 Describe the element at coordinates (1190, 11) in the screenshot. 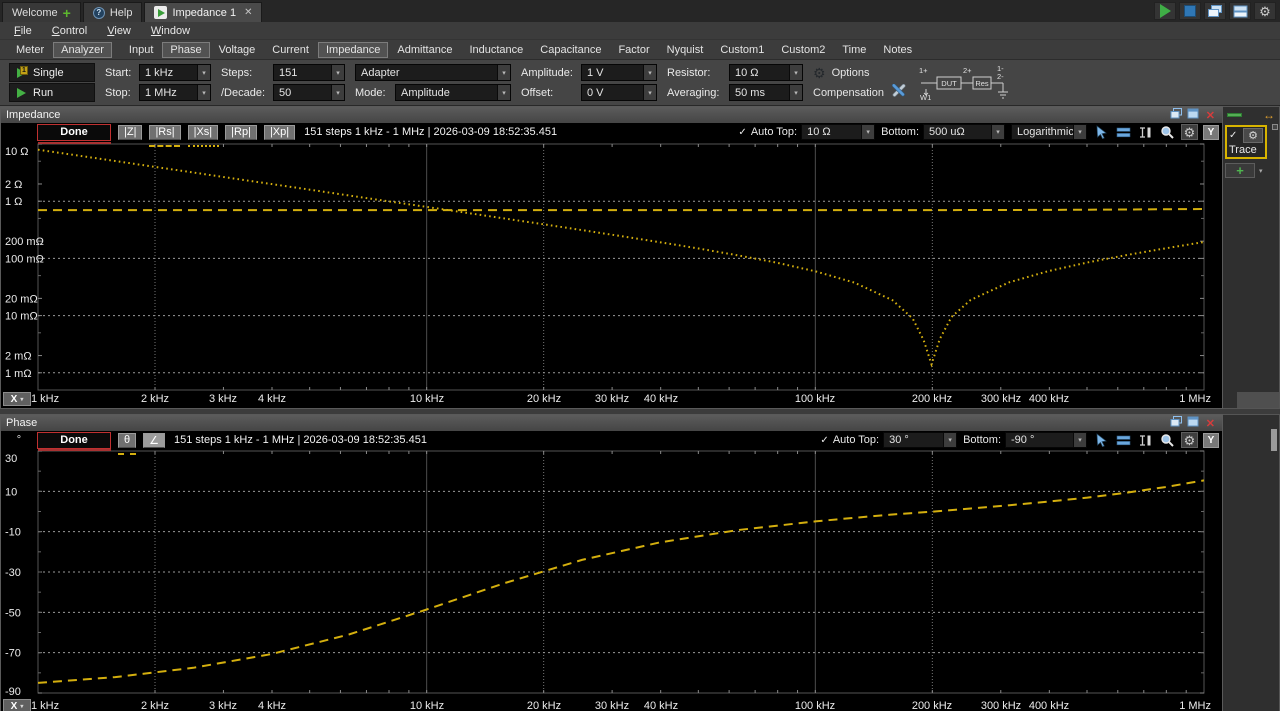

I see `stop-button` at that location.